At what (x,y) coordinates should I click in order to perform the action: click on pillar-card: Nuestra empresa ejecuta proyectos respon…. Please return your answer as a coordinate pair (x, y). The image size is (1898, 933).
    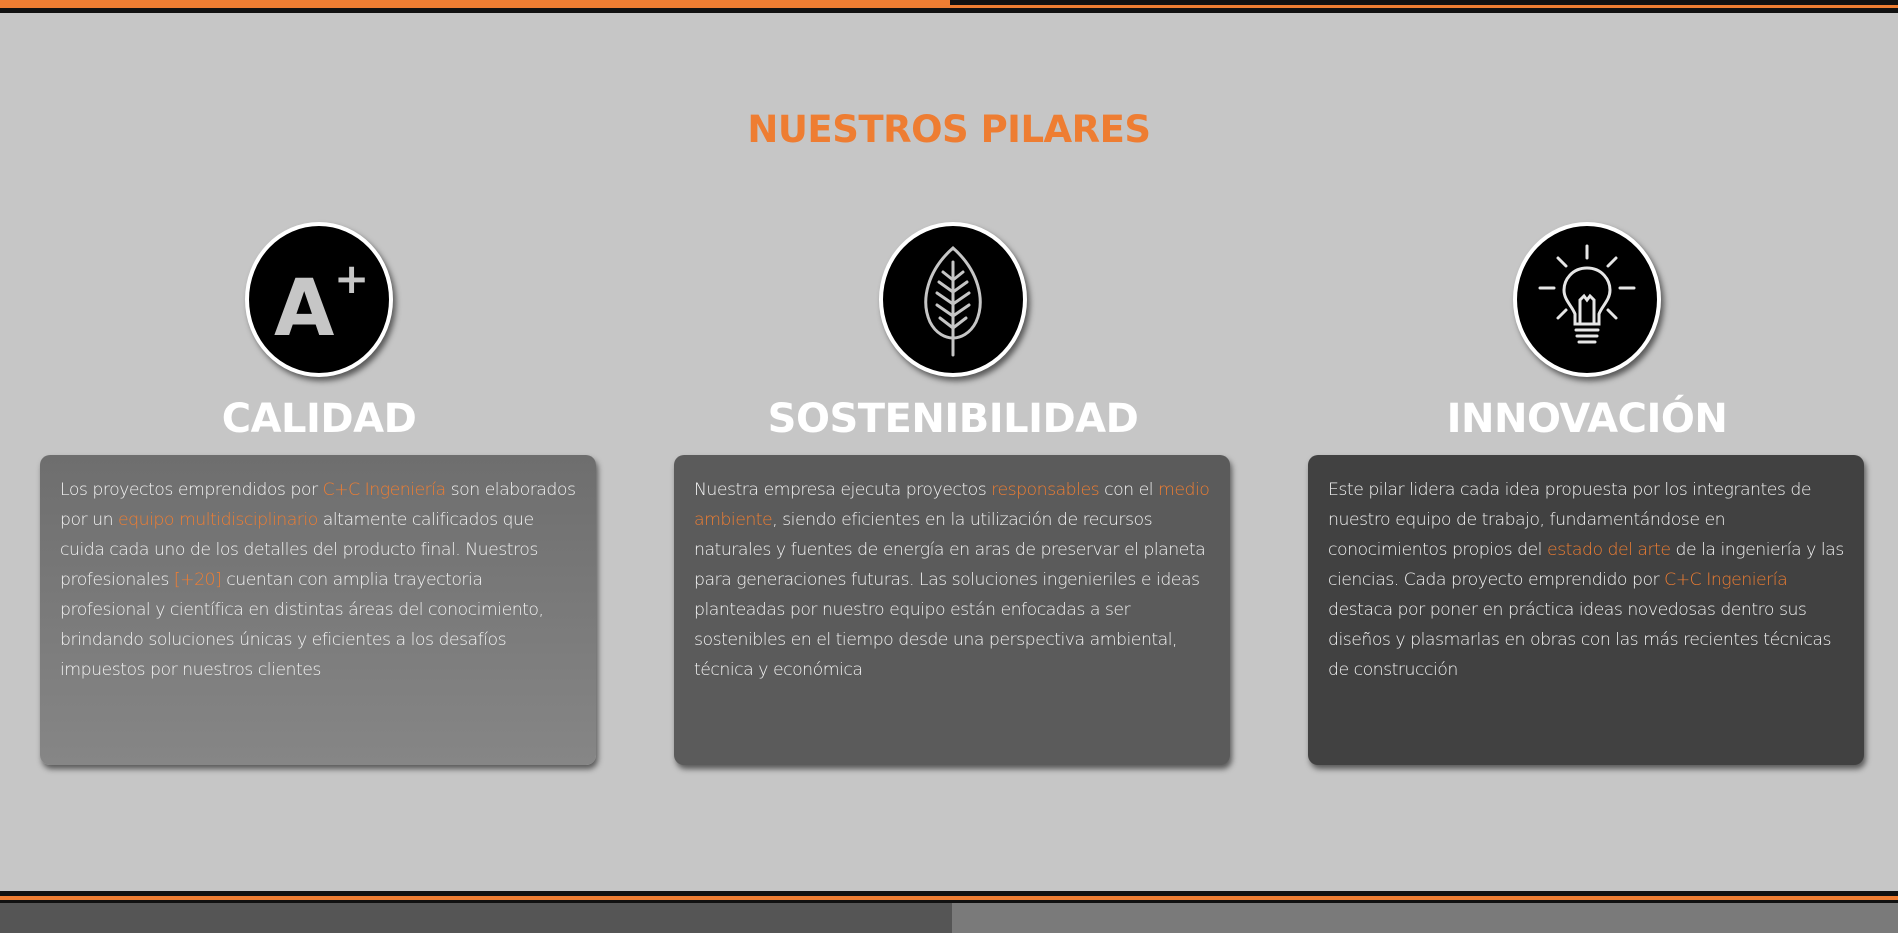
    Looking at the image, I should click on (952, 610).